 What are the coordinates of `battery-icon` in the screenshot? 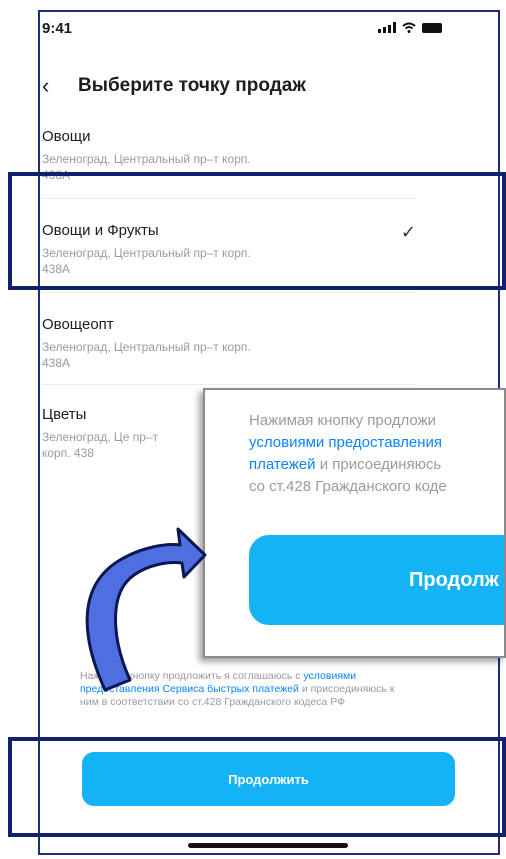 It's located at (432, 27).